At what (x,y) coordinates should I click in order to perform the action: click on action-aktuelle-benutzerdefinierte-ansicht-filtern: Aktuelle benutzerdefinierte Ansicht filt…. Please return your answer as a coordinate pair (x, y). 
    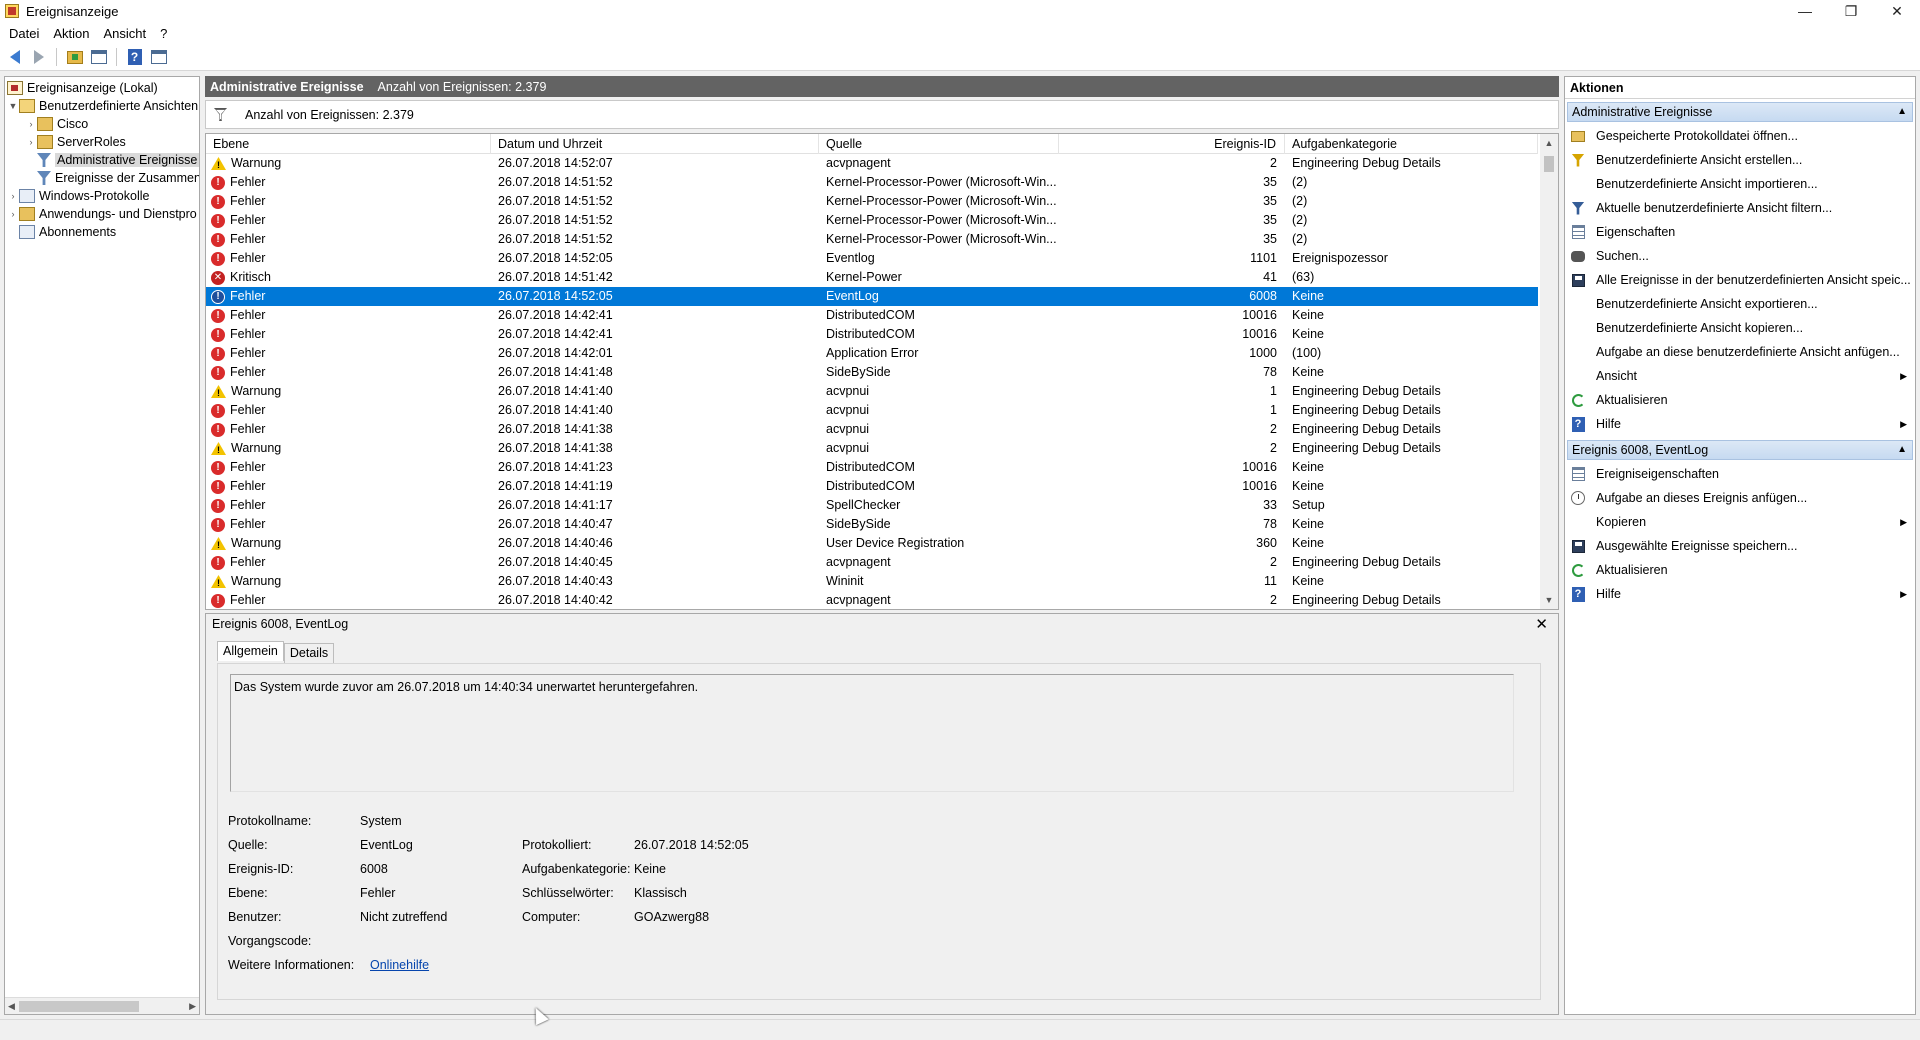
    Looking at the image, I should click on (1739, 208).